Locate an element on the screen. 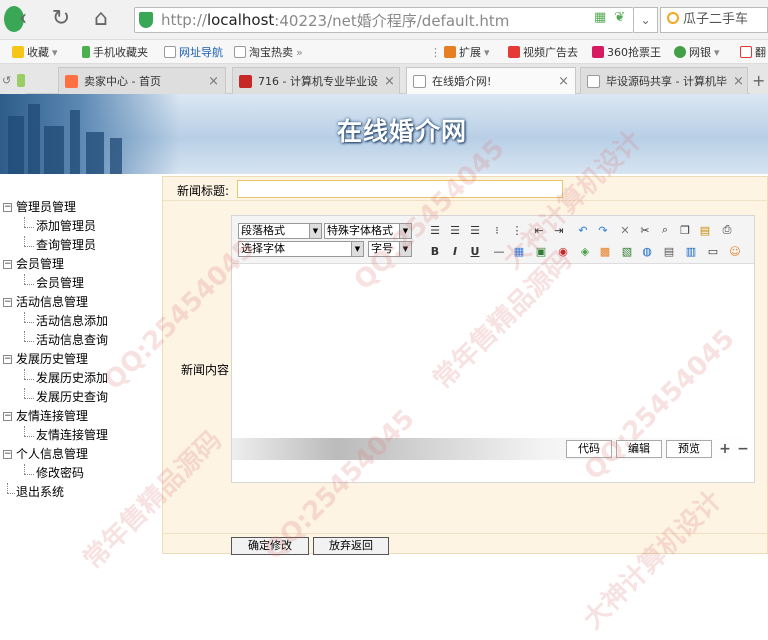 This screenshot has height=640, width=768. sidebar-group-history: − 发展历史管理 is located at coordinates (80, 359).